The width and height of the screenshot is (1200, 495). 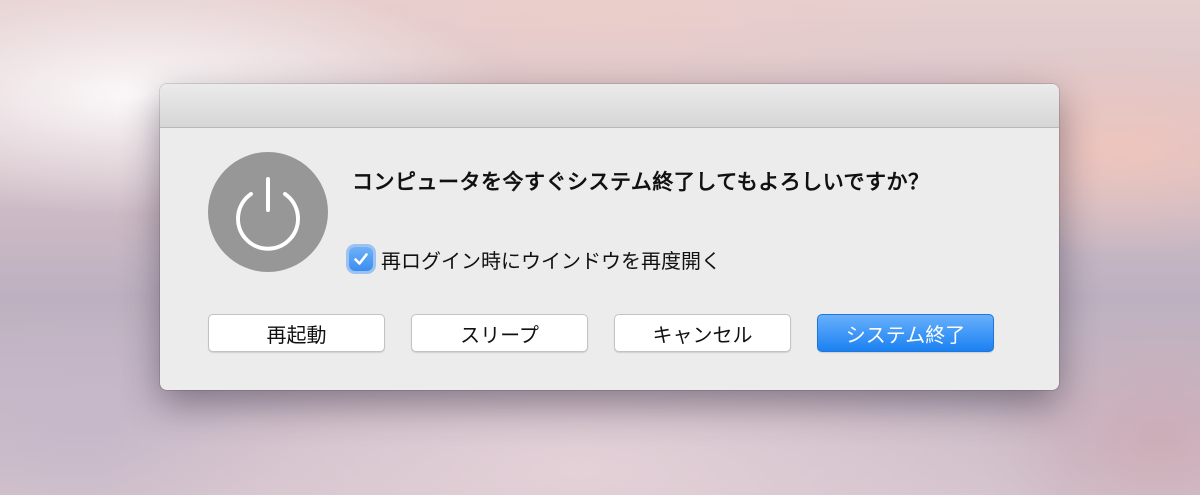 What do you see at coordinates (609, 106) in the screenshot?
I see `dialog-titlebar` at bounding box center [609, 106].